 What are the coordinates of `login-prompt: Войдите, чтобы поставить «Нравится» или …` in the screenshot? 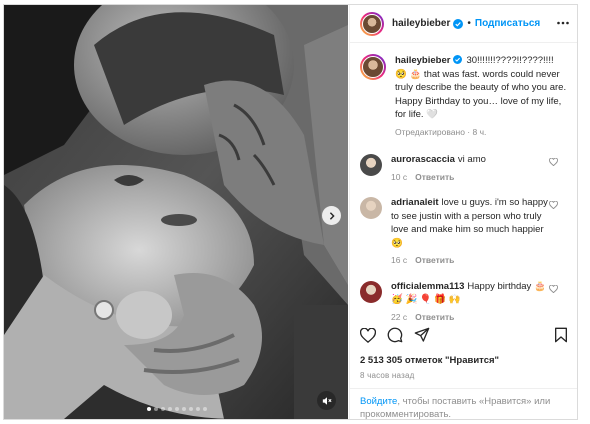 It's located at (463, 403).